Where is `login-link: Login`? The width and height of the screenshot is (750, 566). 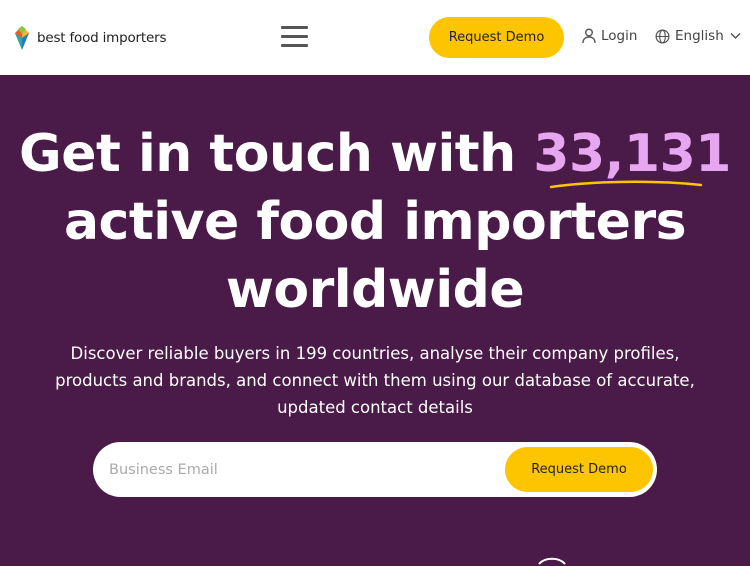
login-link: Login is located at coordinates (609, 36).